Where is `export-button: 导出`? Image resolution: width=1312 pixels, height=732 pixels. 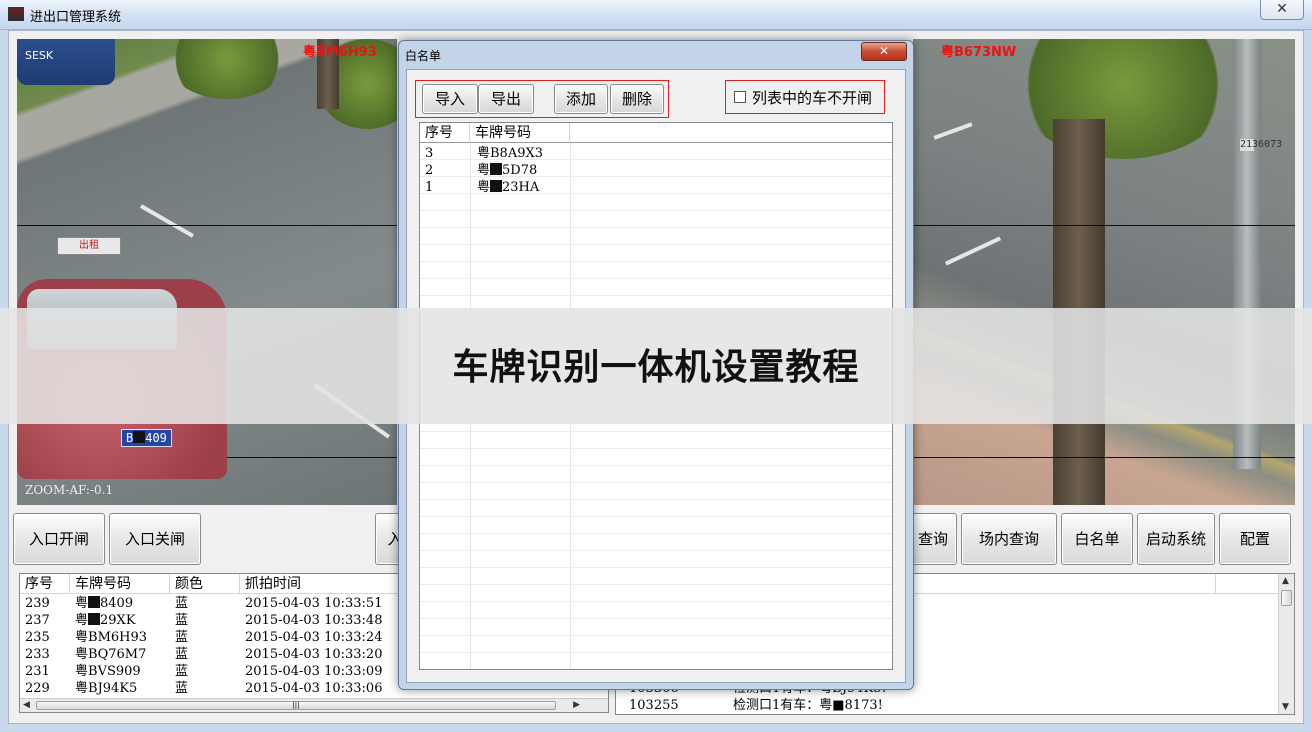
export-button: 导出 is located at coordinates (506, 99).